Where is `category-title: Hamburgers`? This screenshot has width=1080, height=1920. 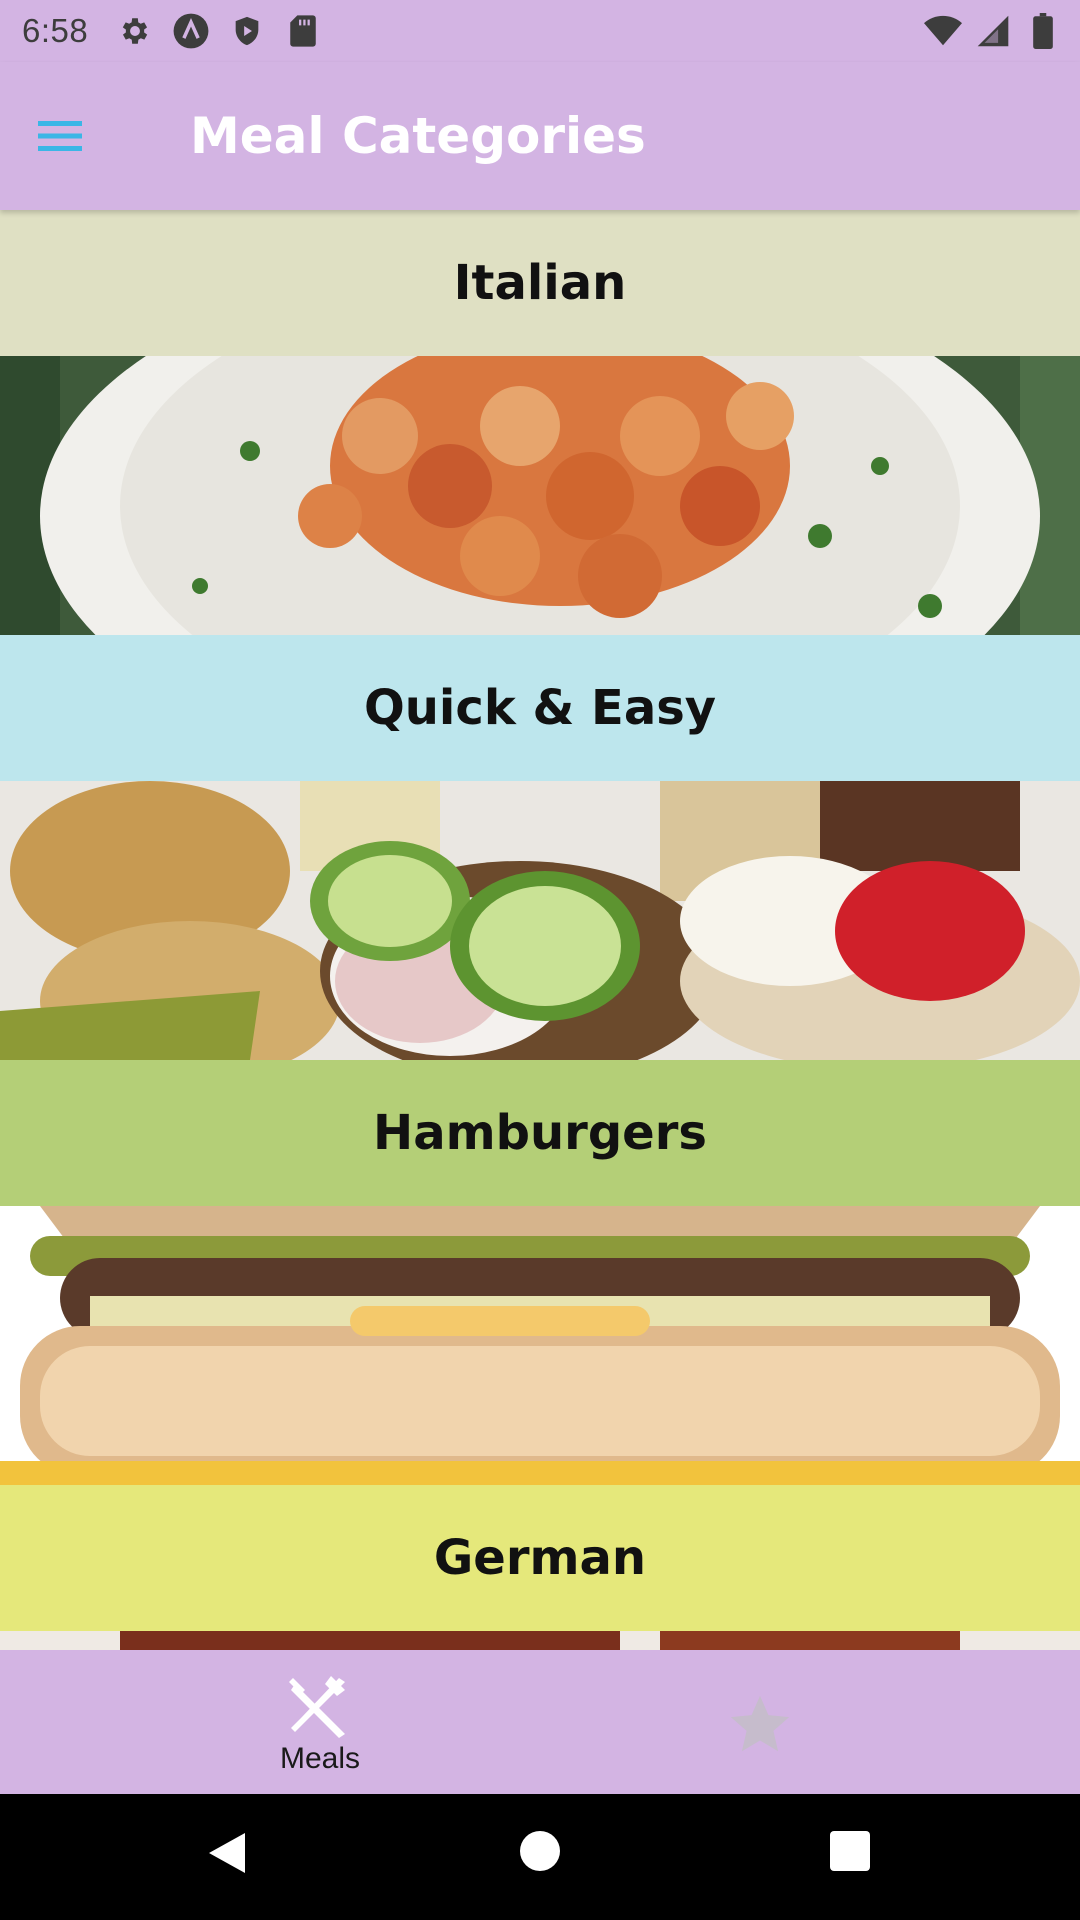 category-title: Hamburgers is located at coordinates (540, 1133).